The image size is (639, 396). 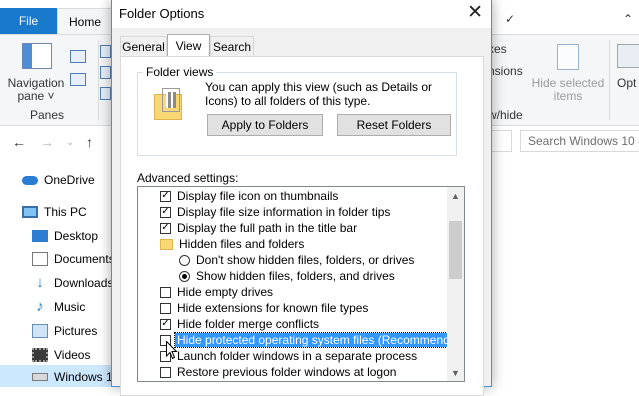 I want to click on show-hide-group-label: w/hide, so click(x=505, y=115).